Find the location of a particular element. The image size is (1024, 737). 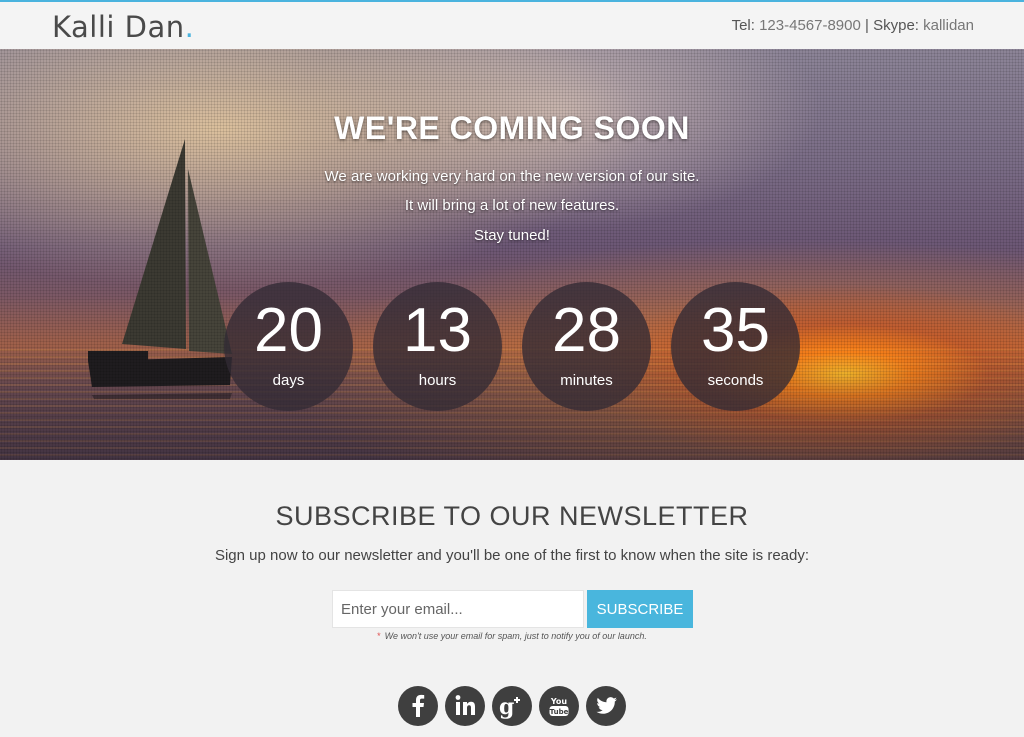

countdown-hours: 13 hours is located at coordinates (437, 346).